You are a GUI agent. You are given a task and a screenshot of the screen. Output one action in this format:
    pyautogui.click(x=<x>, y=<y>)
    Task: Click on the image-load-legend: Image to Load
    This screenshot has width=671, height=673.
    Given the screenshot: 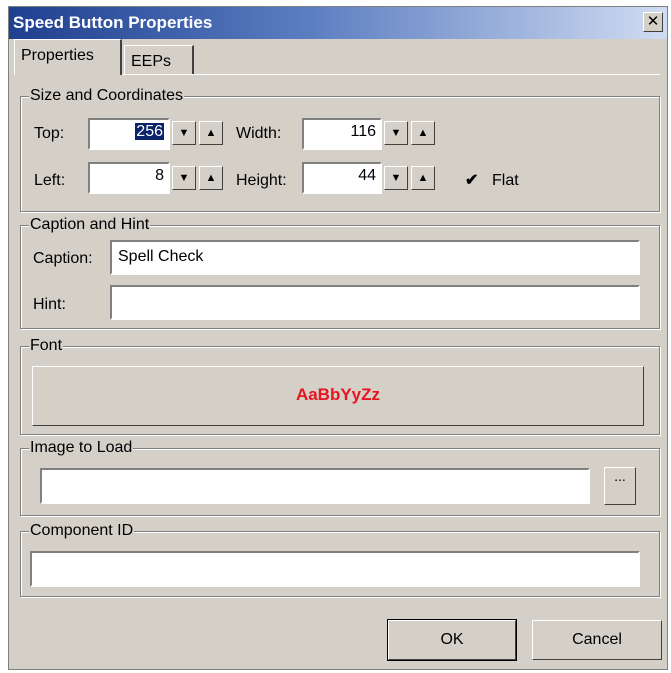 What is the action you would take?
    pyautogui.click(x=81, y=448)
    